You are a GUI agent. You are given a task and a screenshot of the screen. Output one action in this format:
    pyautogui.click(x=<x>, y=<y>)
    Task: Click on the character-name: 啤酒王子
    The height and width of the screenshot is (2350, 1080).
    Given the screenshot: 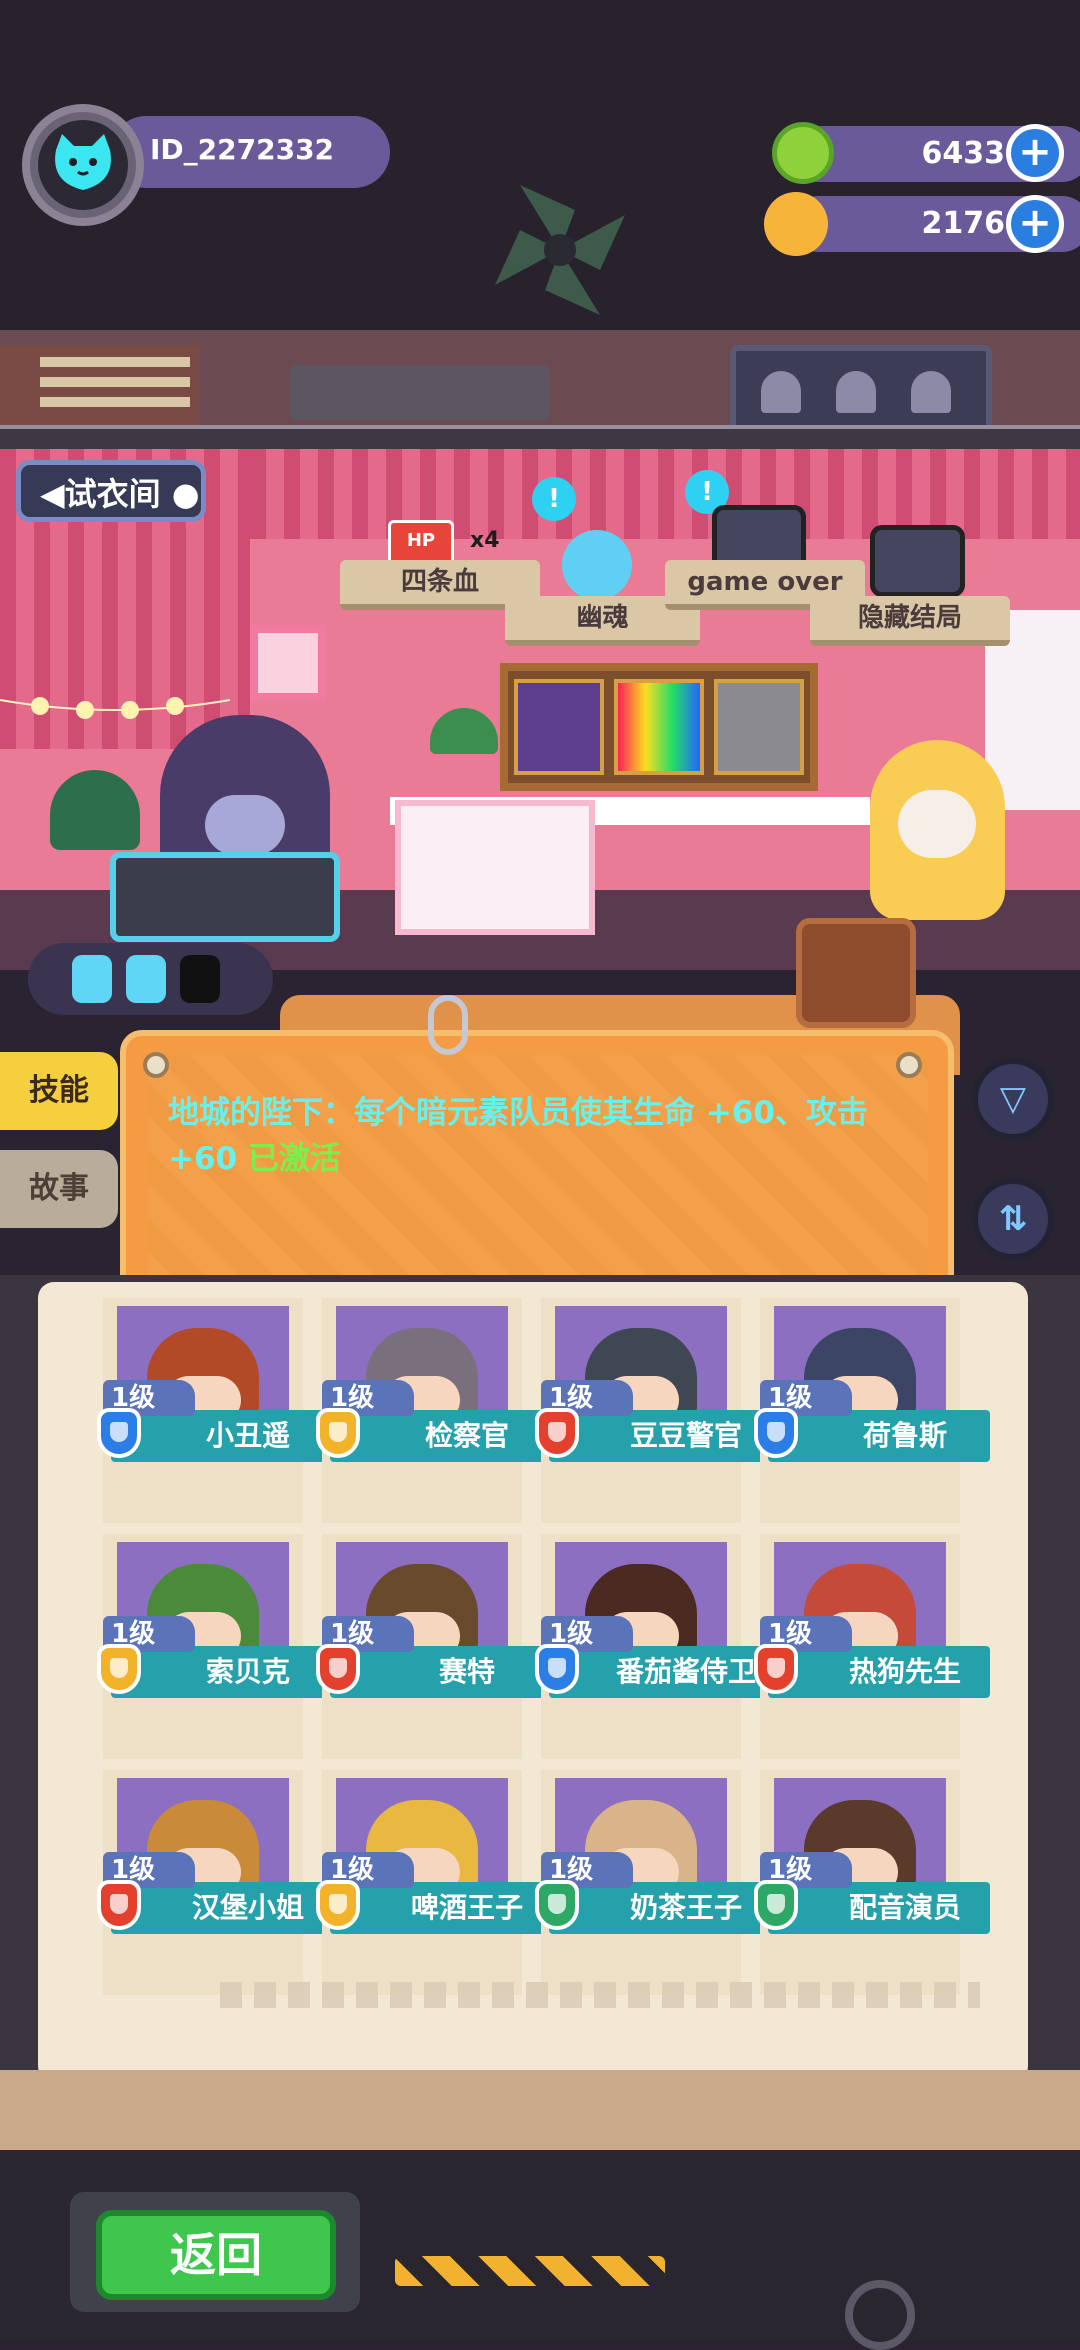 What is the action you would take?
    pyautogui.click(x=466, y=1907)
    